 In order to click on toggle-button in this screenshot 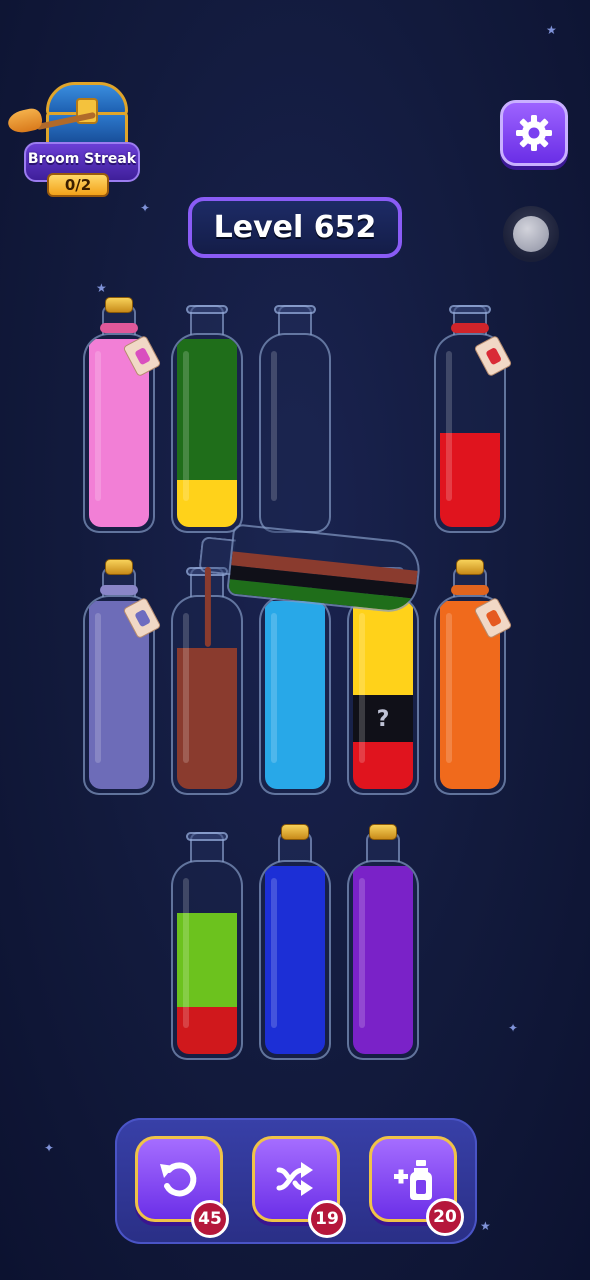, I will do `click(531, 234)`.